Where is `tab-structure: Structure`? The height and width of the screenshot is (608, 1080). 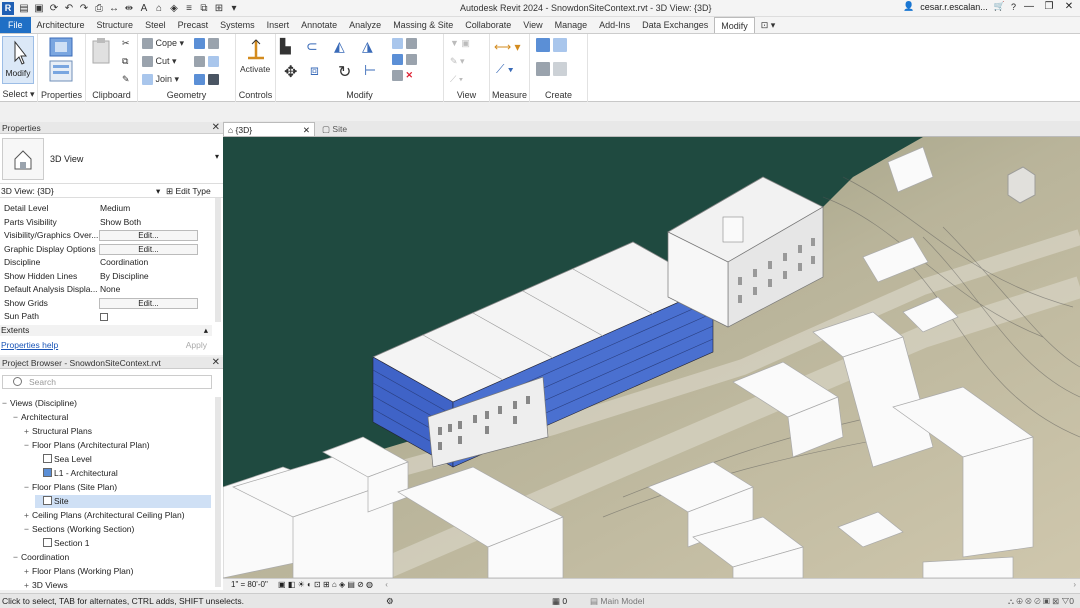
tab-structure: Structure is located at coordinates (115, 25).